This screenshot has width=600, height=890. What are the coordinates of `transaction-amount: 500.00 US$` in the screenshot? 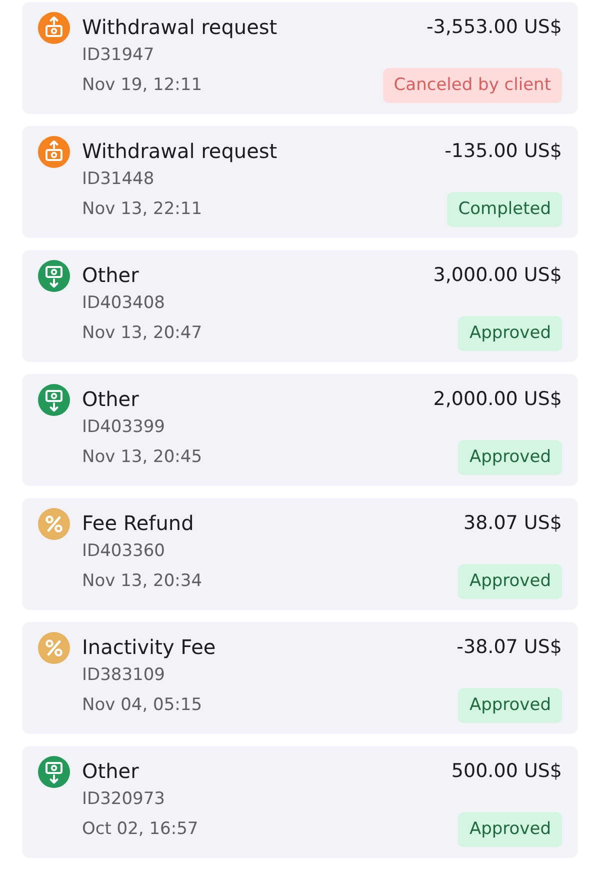 It's located at (506, 771).